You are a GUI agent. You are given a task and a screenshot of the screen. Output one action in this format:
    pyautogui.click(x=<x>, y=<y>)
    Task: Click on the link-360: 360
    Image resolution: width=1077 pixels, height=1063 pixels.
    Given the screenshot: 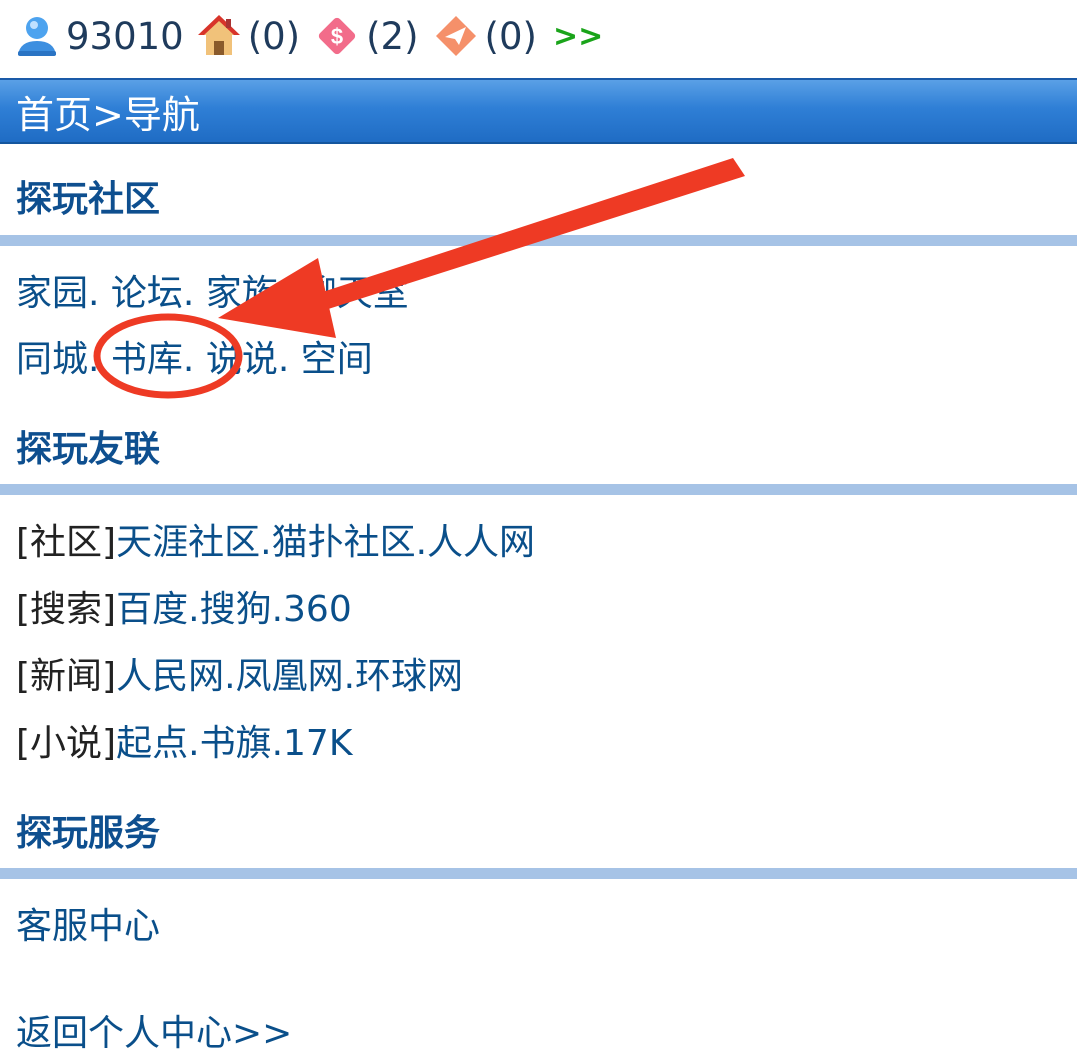 What is the action you would take?
    pyautogui.click(x=317, y=609)
    